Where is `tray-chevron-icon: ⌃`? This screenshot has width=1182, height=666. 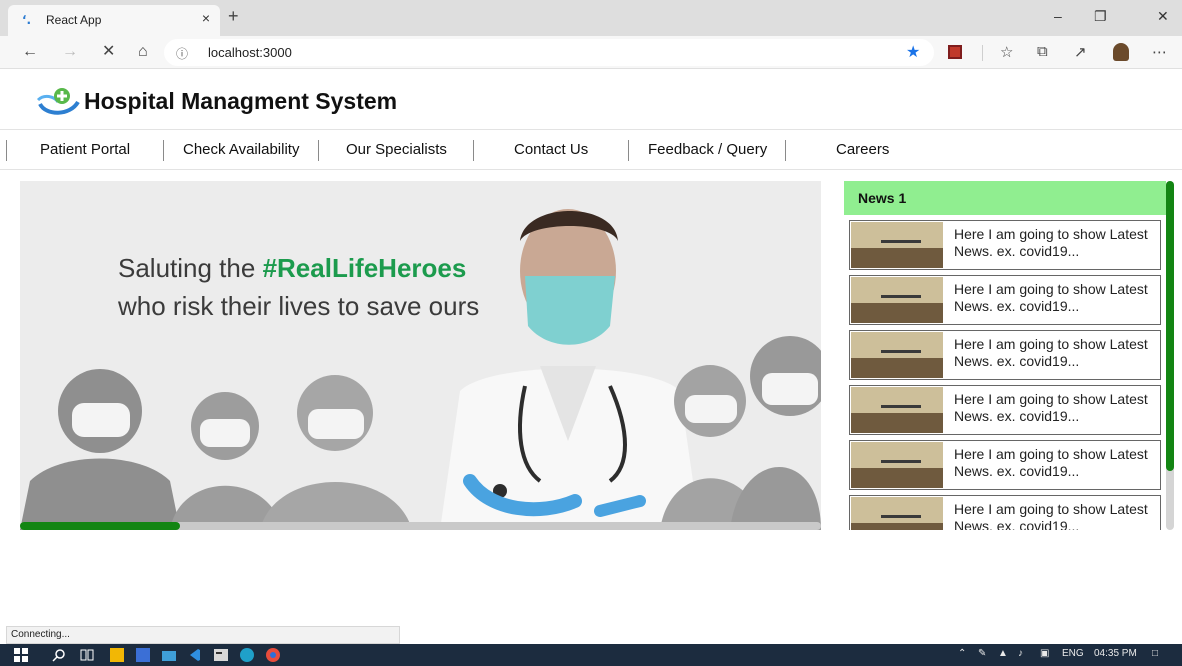 tray-chevron-icon: ⌃ is located at coordinates (962, 653).